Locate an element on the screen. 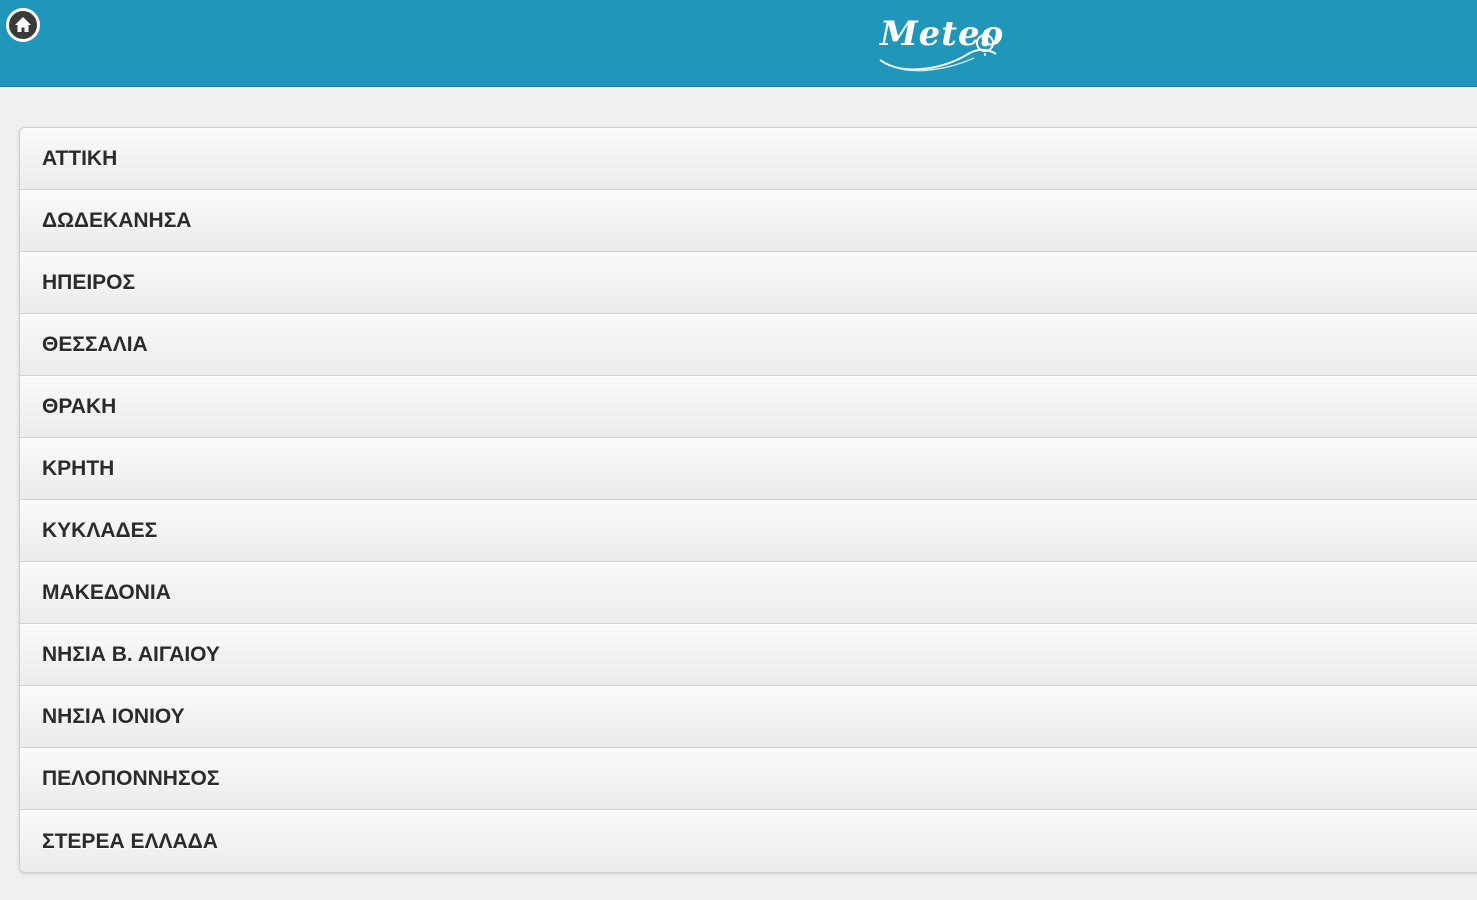 This screenshot has height=900, width=1477. region-item-attiki: ΑΤΤΙΚΗ is located at coordinates (748, 159).